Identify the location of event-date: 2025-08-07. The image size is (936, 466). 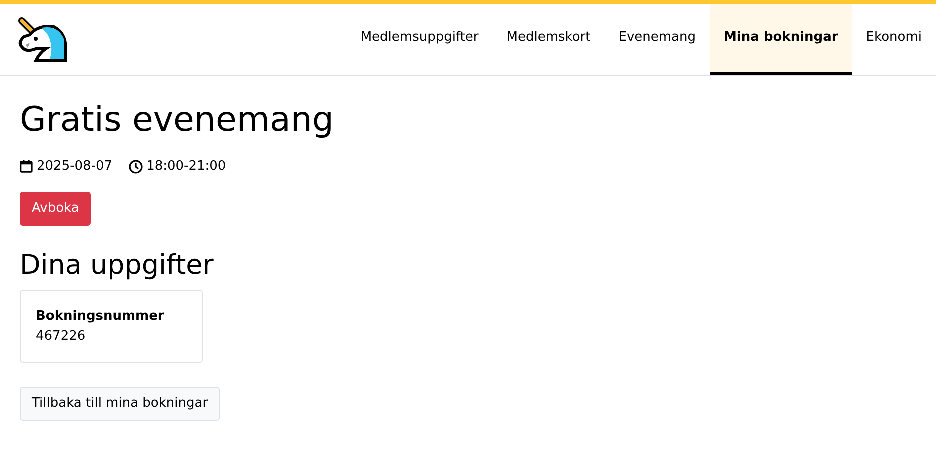
(75, 167).